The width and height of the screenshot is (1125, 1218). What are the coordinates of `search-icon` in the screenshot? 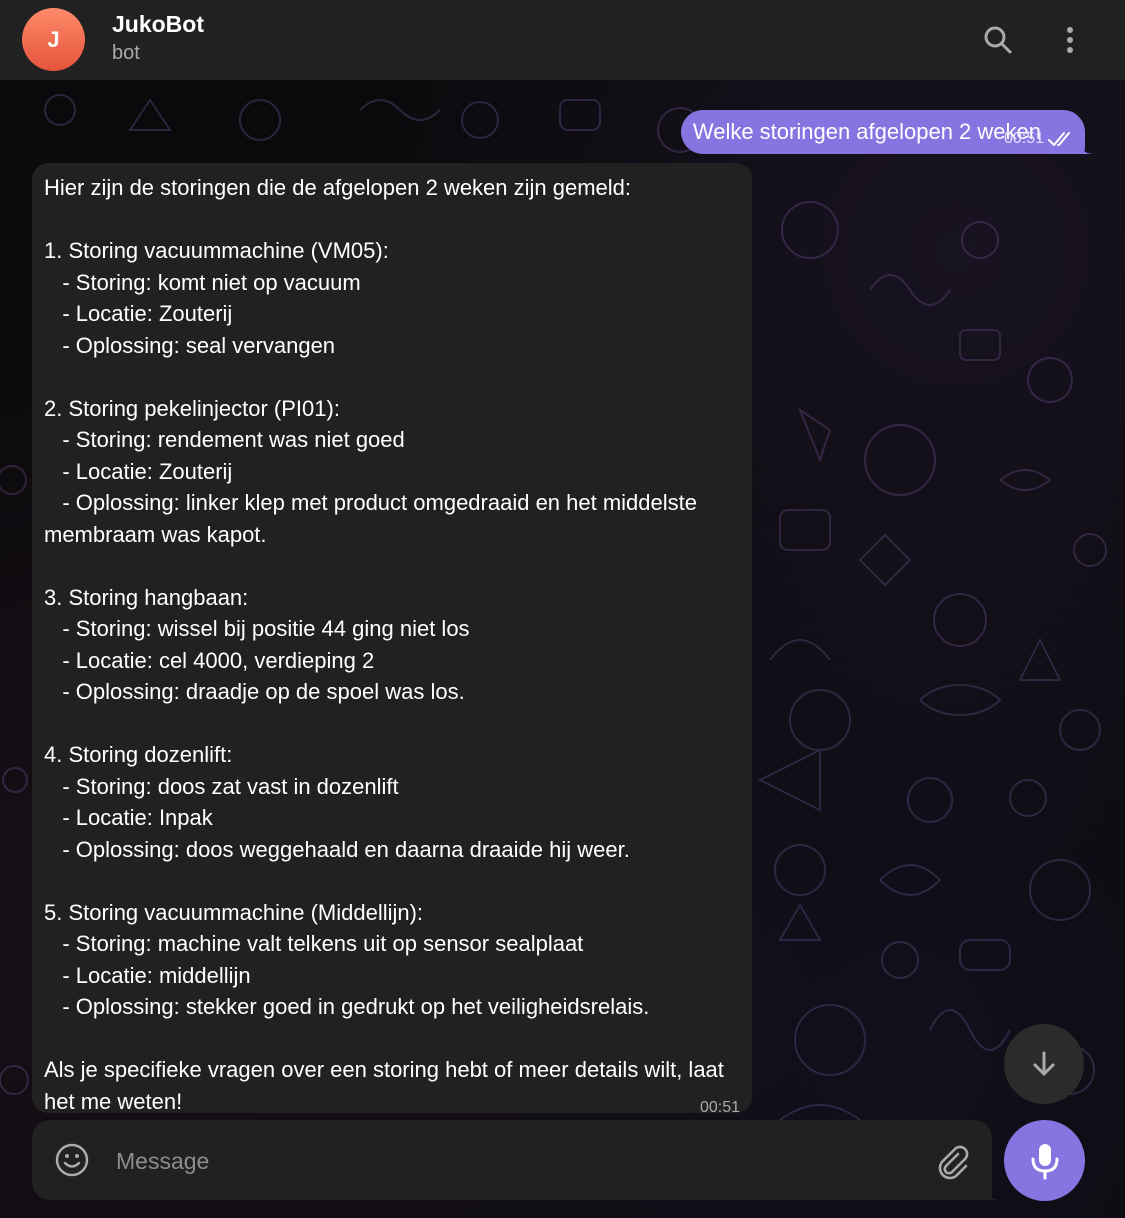 It's located at (998, 40).